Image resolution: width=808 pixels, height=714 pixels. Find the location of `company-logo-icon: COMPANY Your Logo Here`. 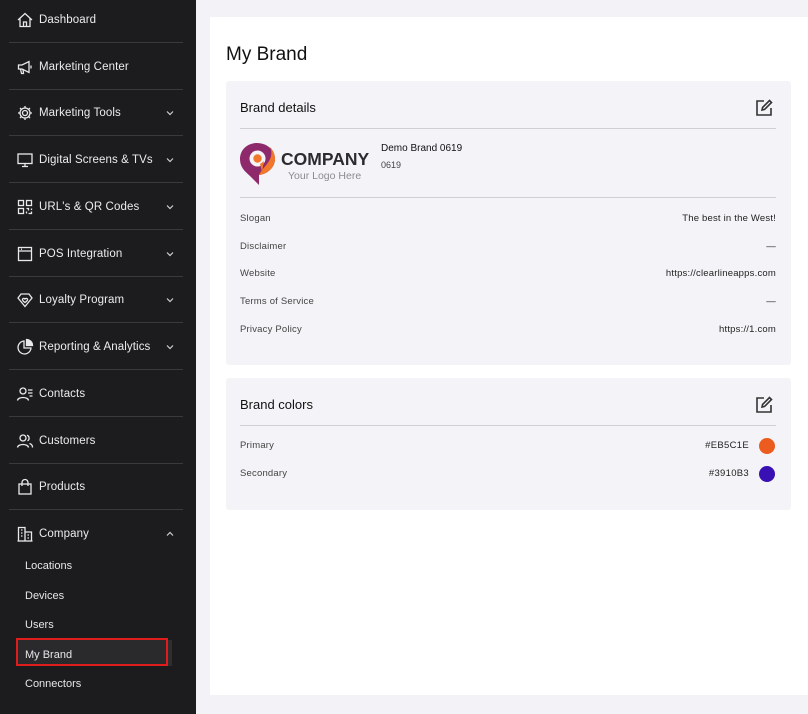

company-logo-icon: COMPANY Your Logo Here is located at coordinates (304, 164).